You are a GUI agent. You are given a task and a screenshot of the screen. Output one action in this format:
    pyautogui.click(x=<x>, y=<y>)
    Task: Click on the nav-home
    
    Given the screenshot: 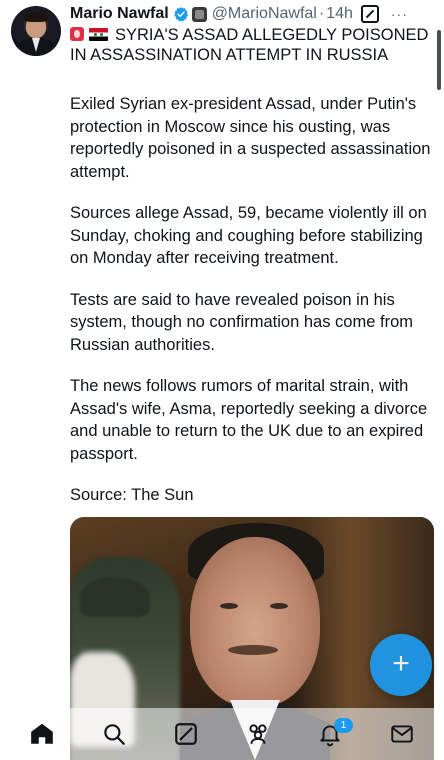 What is the action you would take?
    pyautogui.click(x=42, y=734)
    